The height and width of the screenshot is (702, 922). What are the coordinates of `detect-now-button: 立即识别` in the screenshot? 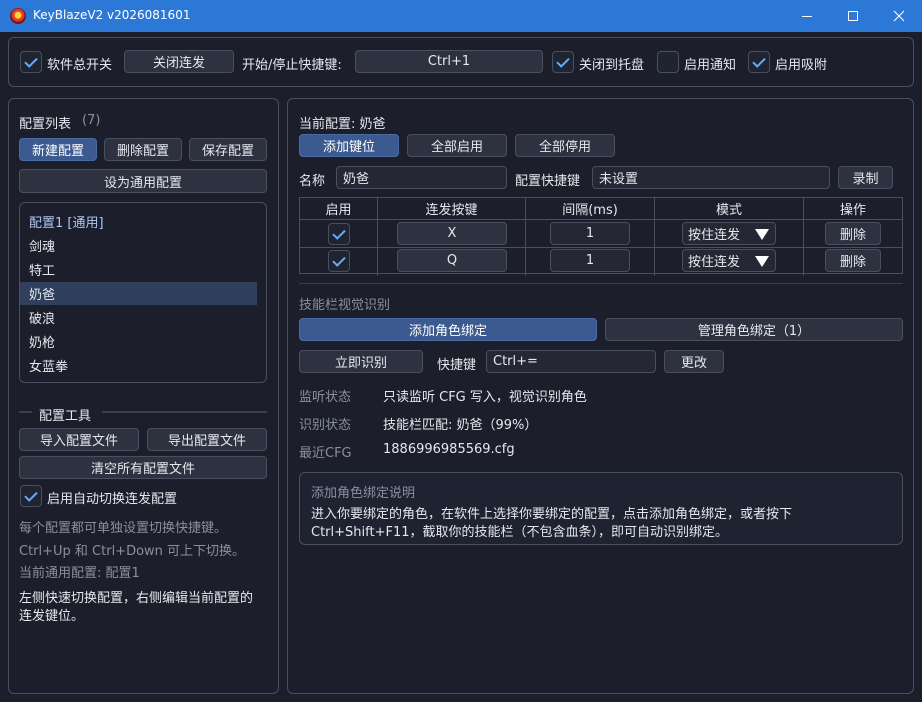 It's located at (361, 361).